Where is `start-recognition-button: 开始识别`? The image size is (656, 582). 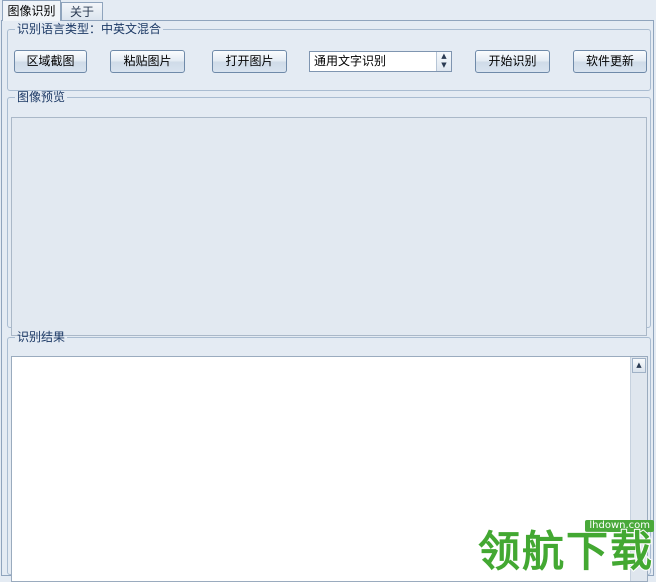
start-recognition-button: 开始识别 is located at coordinates (512, 61).